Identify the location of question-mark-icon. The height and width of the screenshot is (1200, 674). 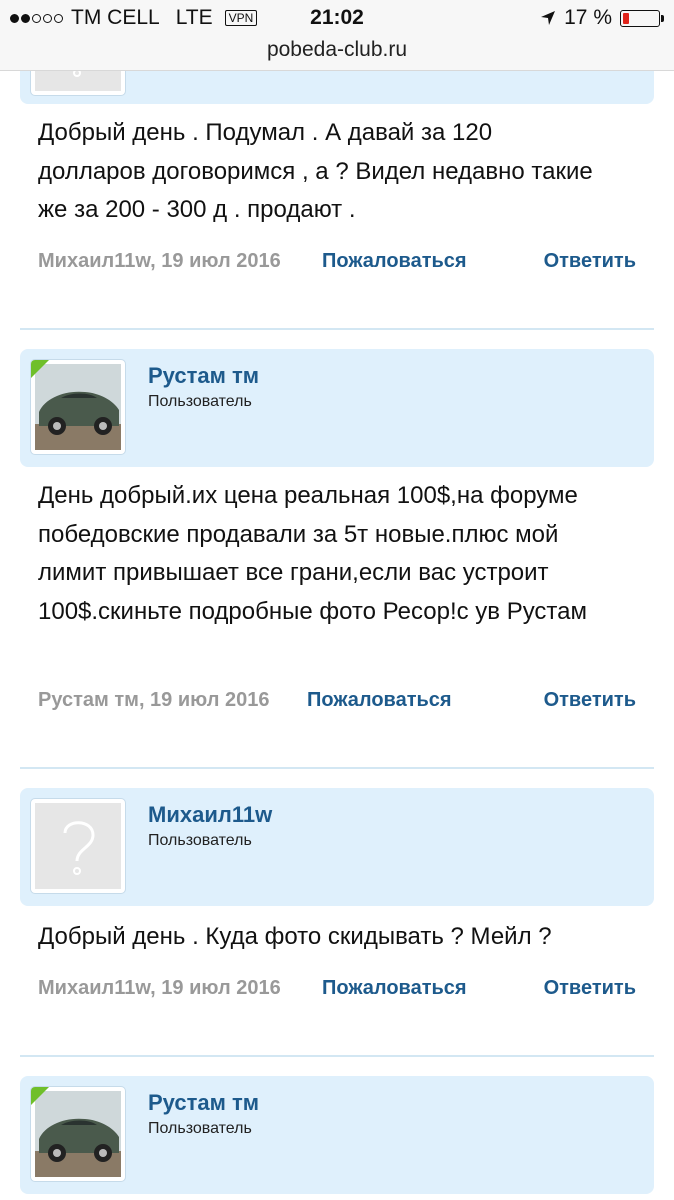
(78, 846).